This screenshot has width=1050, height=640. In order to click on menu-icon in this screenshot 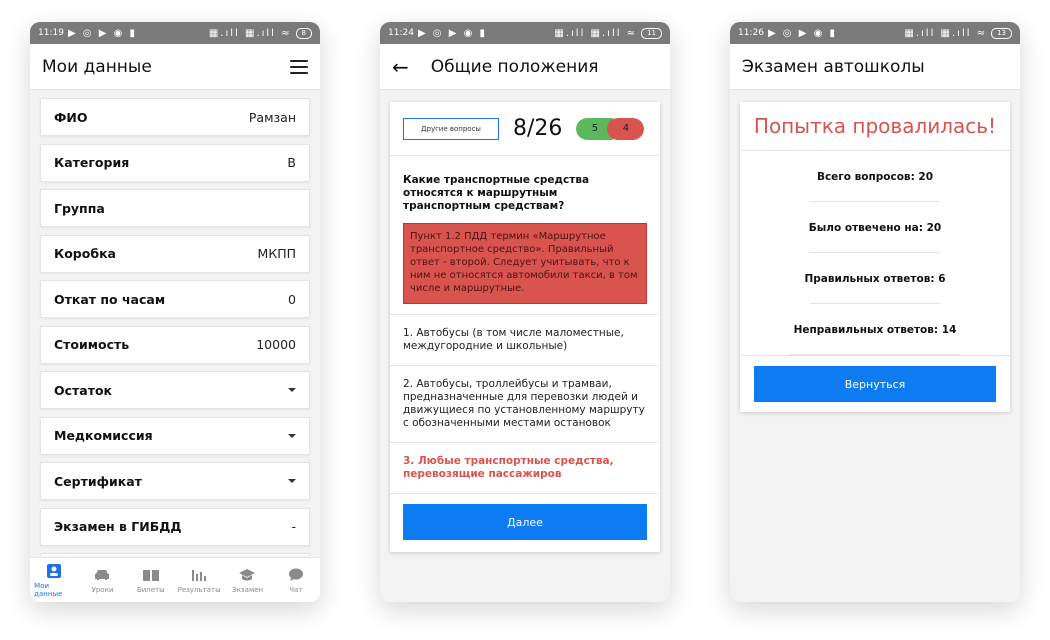, I will do `click(299, 66)`.